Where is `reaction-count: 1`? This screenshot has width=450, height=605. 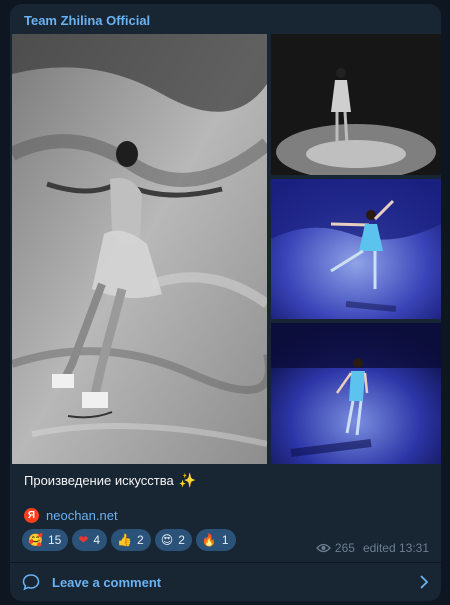
reaction-count: 1 is located at coordinates (225, 540).